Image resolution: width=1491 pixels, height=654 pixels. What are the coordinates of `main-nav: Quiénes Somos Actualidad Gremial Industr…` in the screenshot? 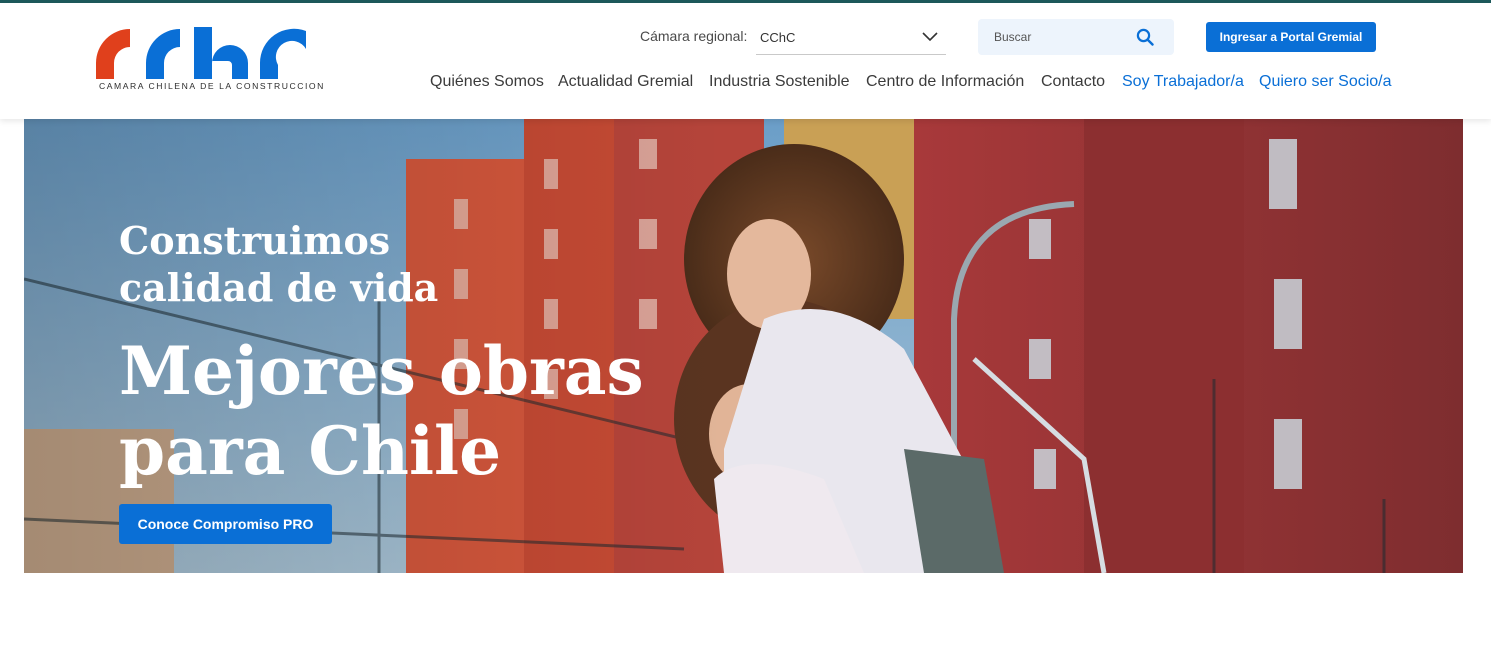 It's located at (745, 84).